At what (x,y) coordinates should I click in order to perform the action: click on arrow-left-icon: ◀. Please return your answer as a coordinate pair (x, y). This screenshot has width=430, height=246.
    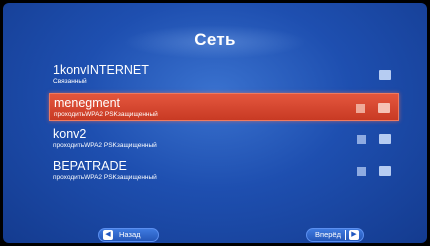
    Looking at the image, I should click on (108, 235).